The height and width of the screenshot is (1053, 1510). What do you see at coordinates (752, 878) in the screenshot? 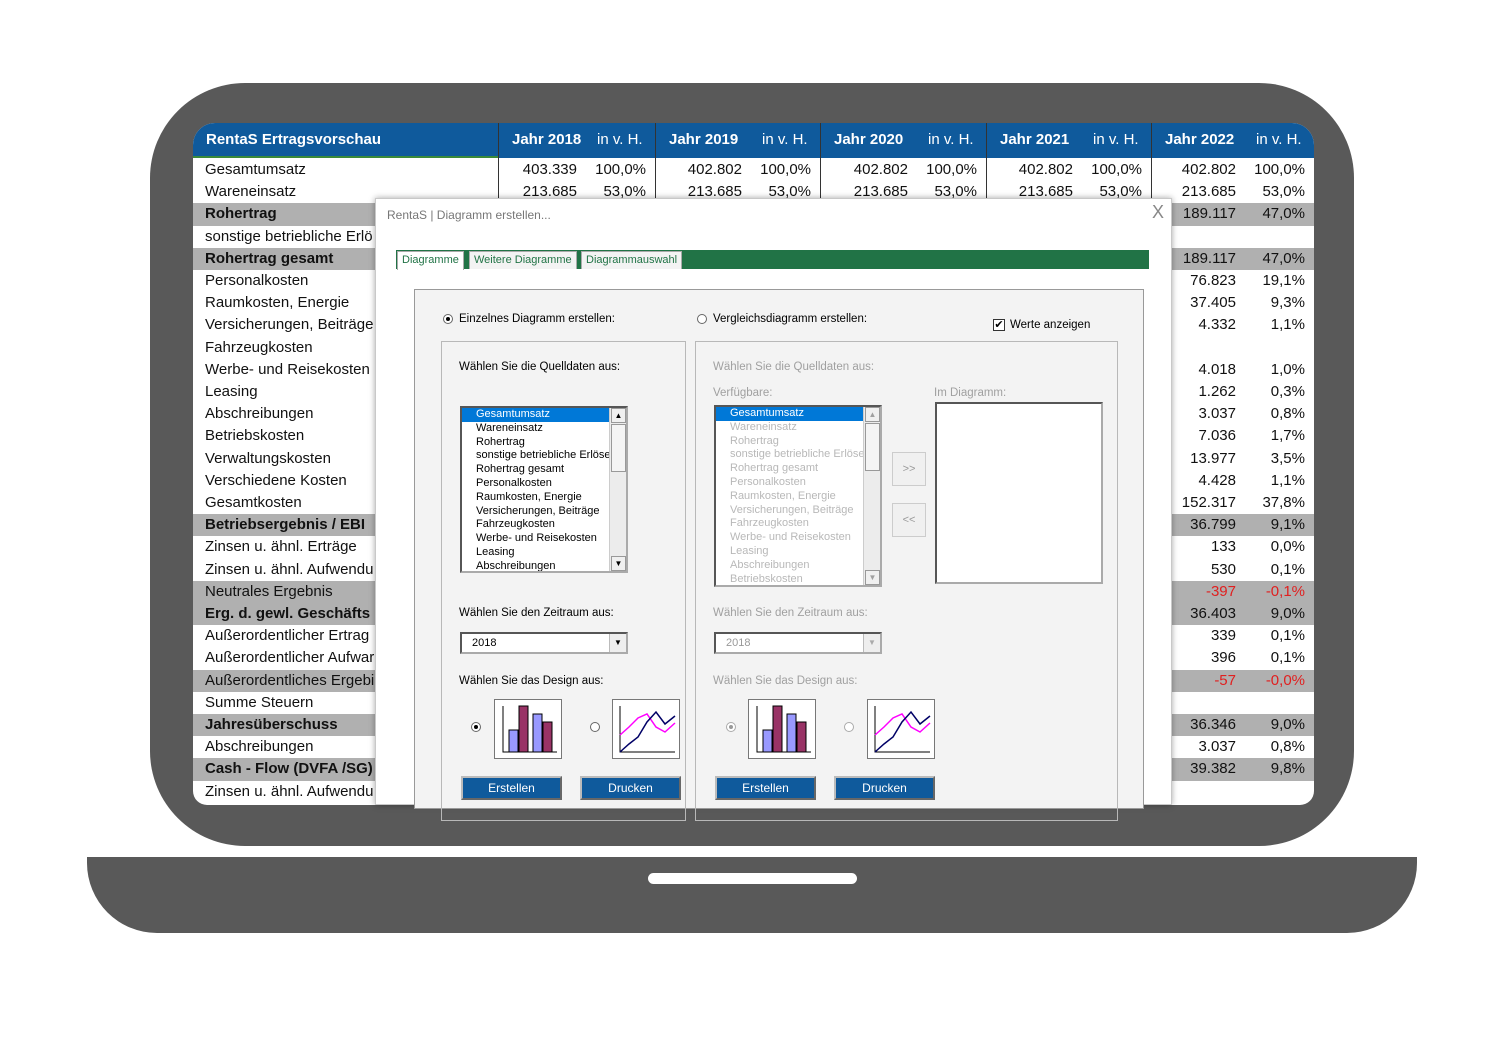
I see `laptop-trackpad-slot` at bounding box center [752, 878].